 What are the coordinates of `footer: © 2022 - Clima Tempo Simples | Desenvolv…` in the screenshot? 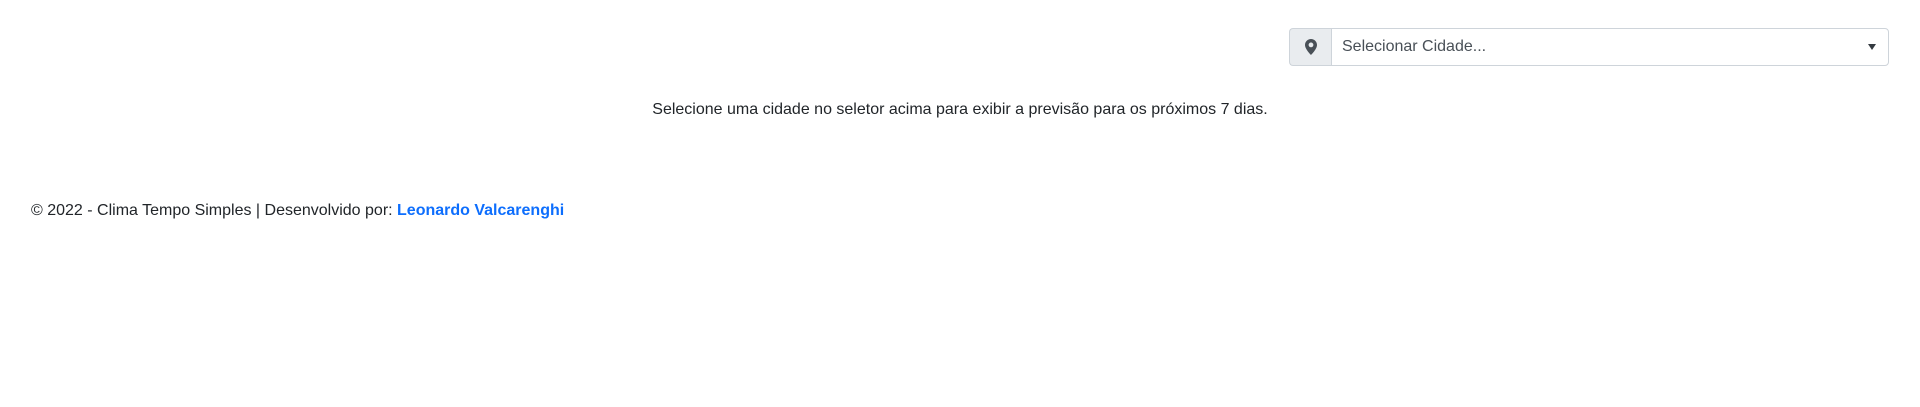 It's located at (297, 211).